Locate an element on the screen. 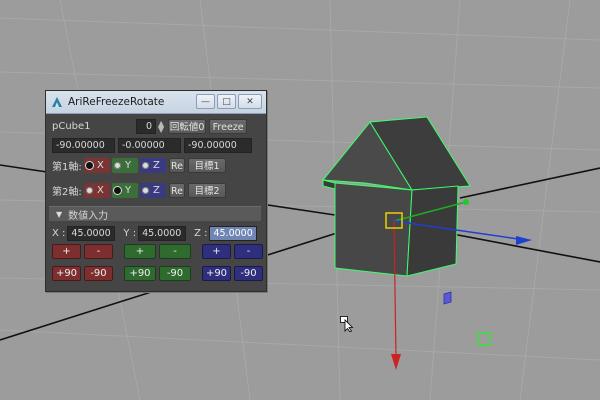 This screenshot has width=600, height=400. num-y-label: Y : is located at coordinates (130, 233).